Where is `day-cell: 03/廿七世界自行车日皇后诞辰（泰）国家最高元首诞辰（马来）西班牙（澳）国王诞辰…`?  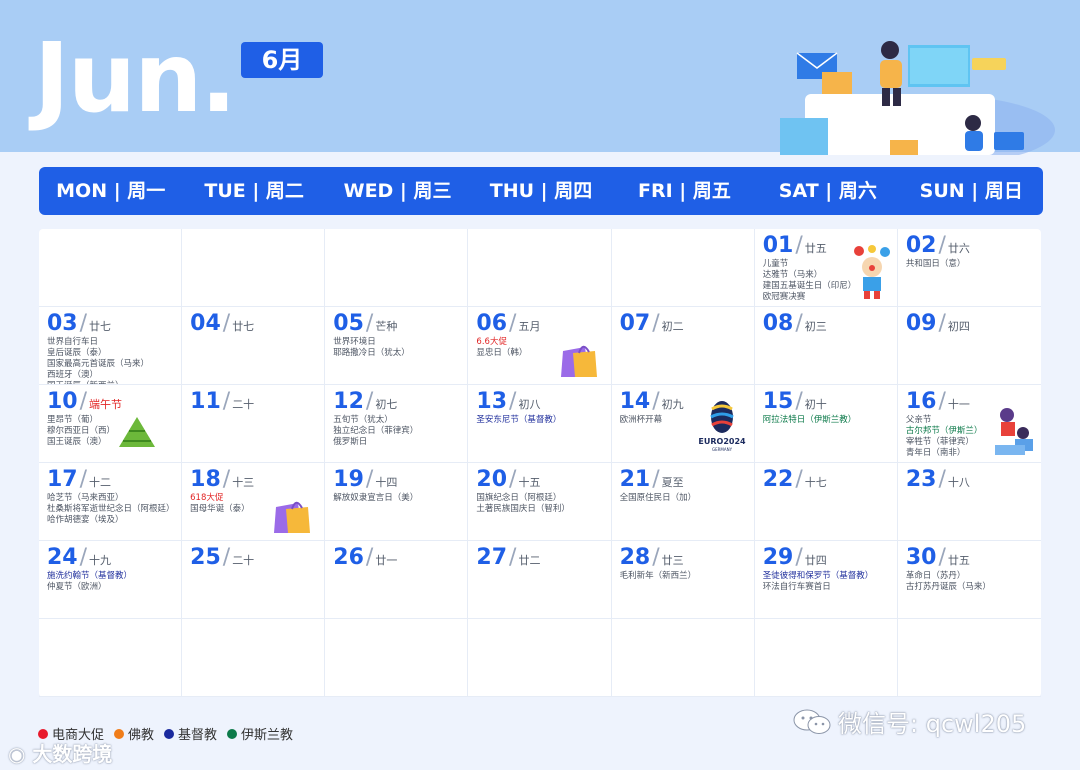 day-cell: 03/廿七世界自行车日皇后诞辰（泰）国家最高元首诞辰（马来）西班牙（澳）国王诞辰… is located at coordinates (111, 346).